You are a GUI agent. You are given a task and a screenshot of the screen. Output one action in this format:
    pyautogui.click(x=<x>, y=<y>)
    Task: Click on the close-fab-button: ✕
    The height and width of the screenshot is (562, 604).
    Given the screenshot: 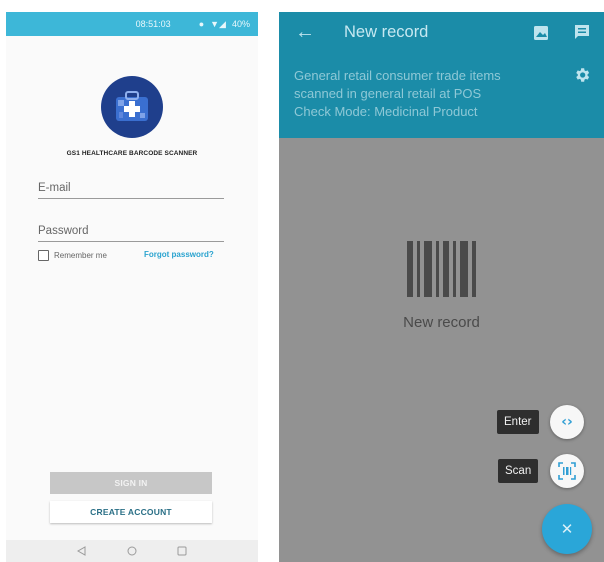 What is the action you would take?
    pyautogui.click(x=567, y=529)
    